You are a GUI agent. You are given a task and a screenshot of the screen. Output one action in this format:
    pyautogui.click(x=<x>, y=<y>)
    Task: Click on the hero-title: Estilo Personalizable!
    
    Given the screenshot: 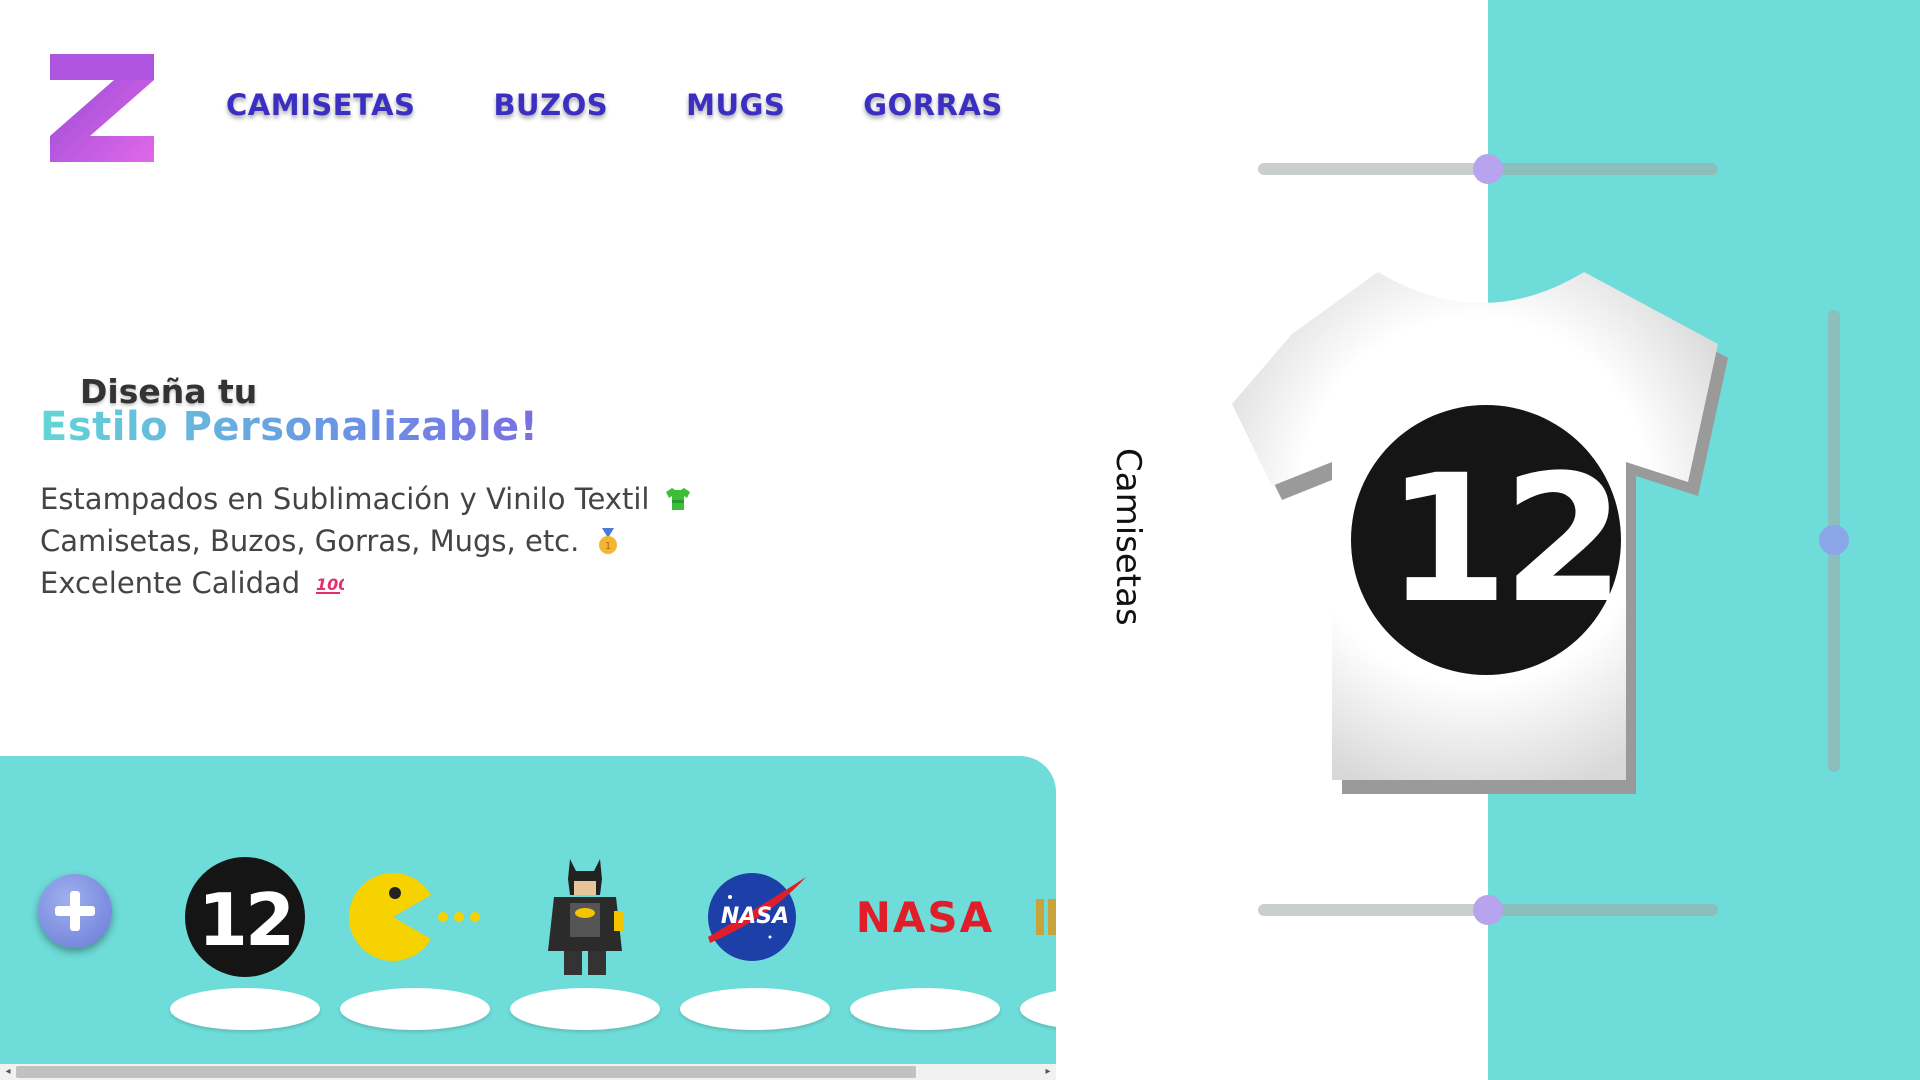 What is the action you would take?
    pyautogui.click(x=289, y=427)
    